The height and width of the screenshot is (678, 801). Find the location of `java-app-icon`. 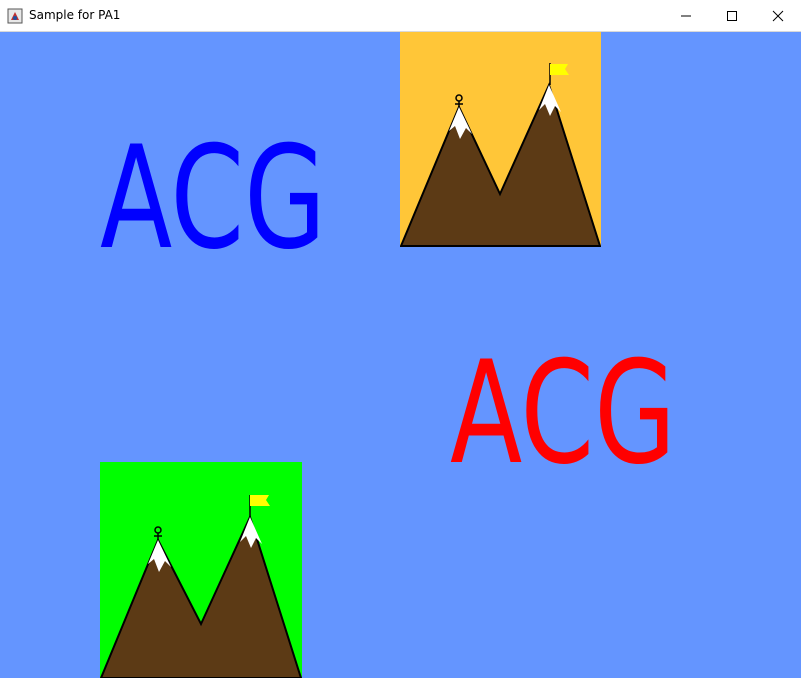

java-app-icon is located at coordinates (15, 16).